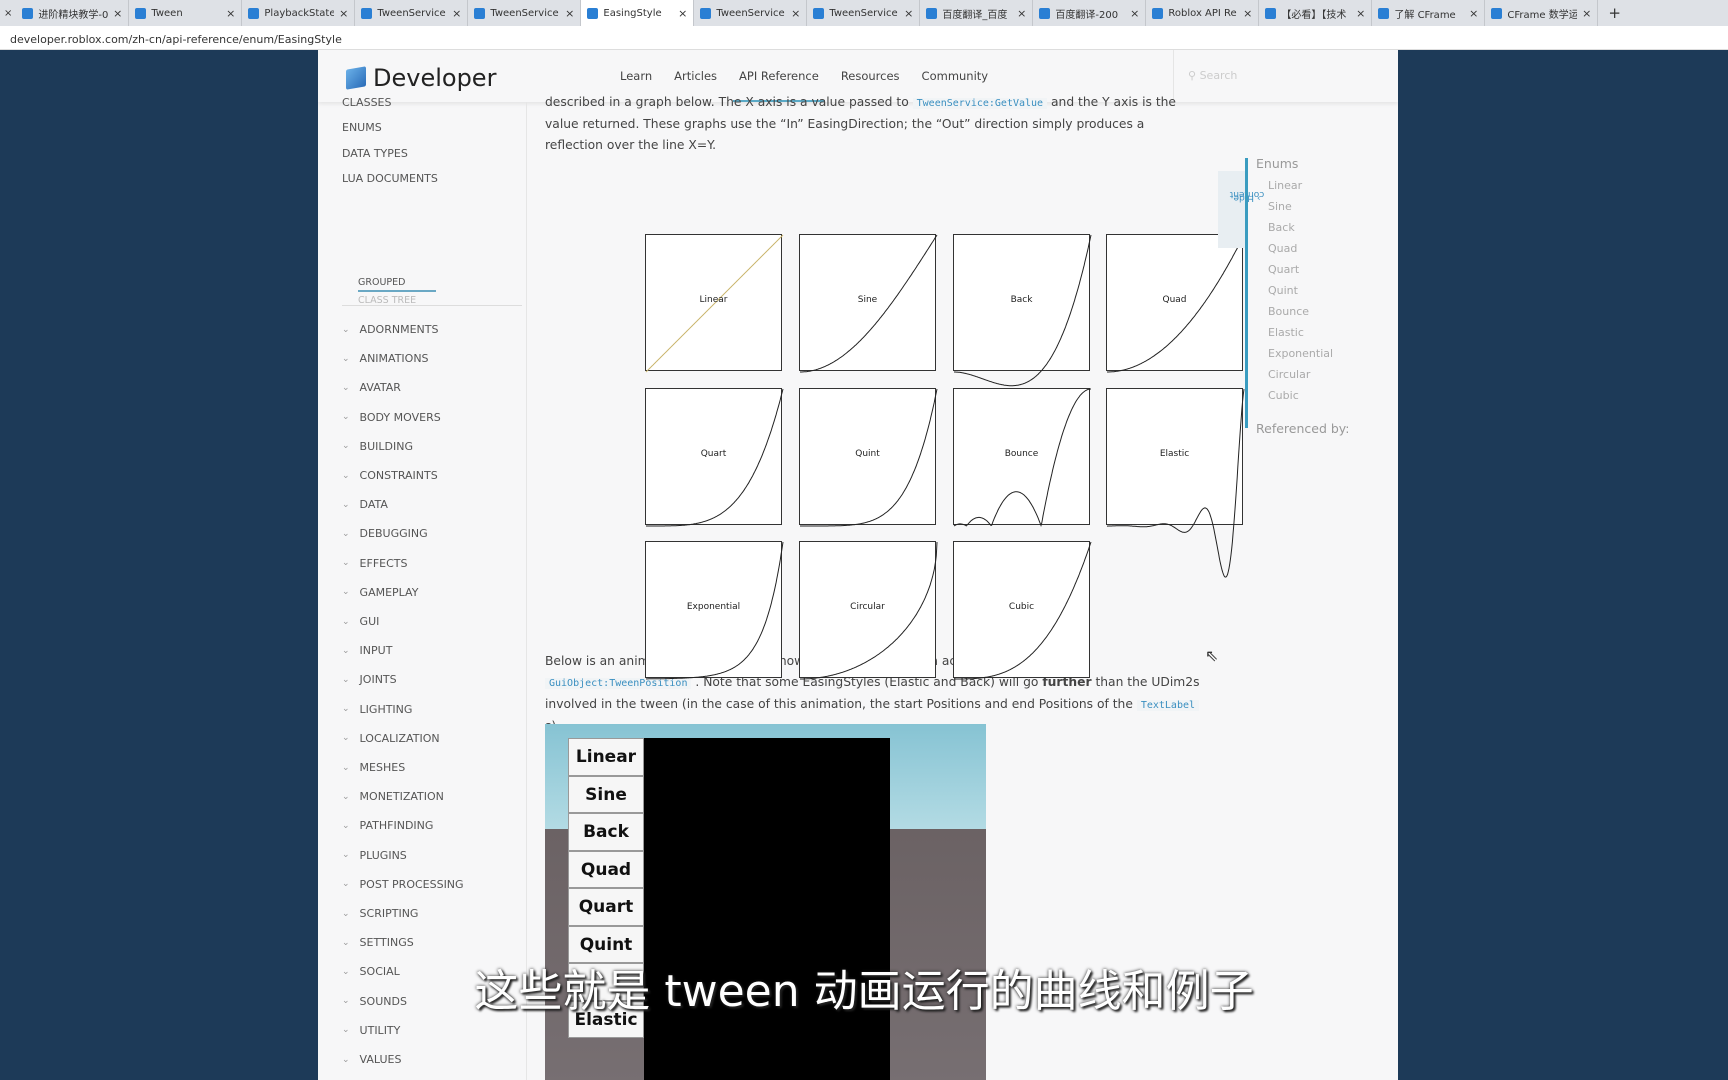 This screenshot has height=1080, width=1728. Describe the element at coordinates (618, 683) in the screenshot. I see `code-link: GuiObject:TweenPosition` at that location.